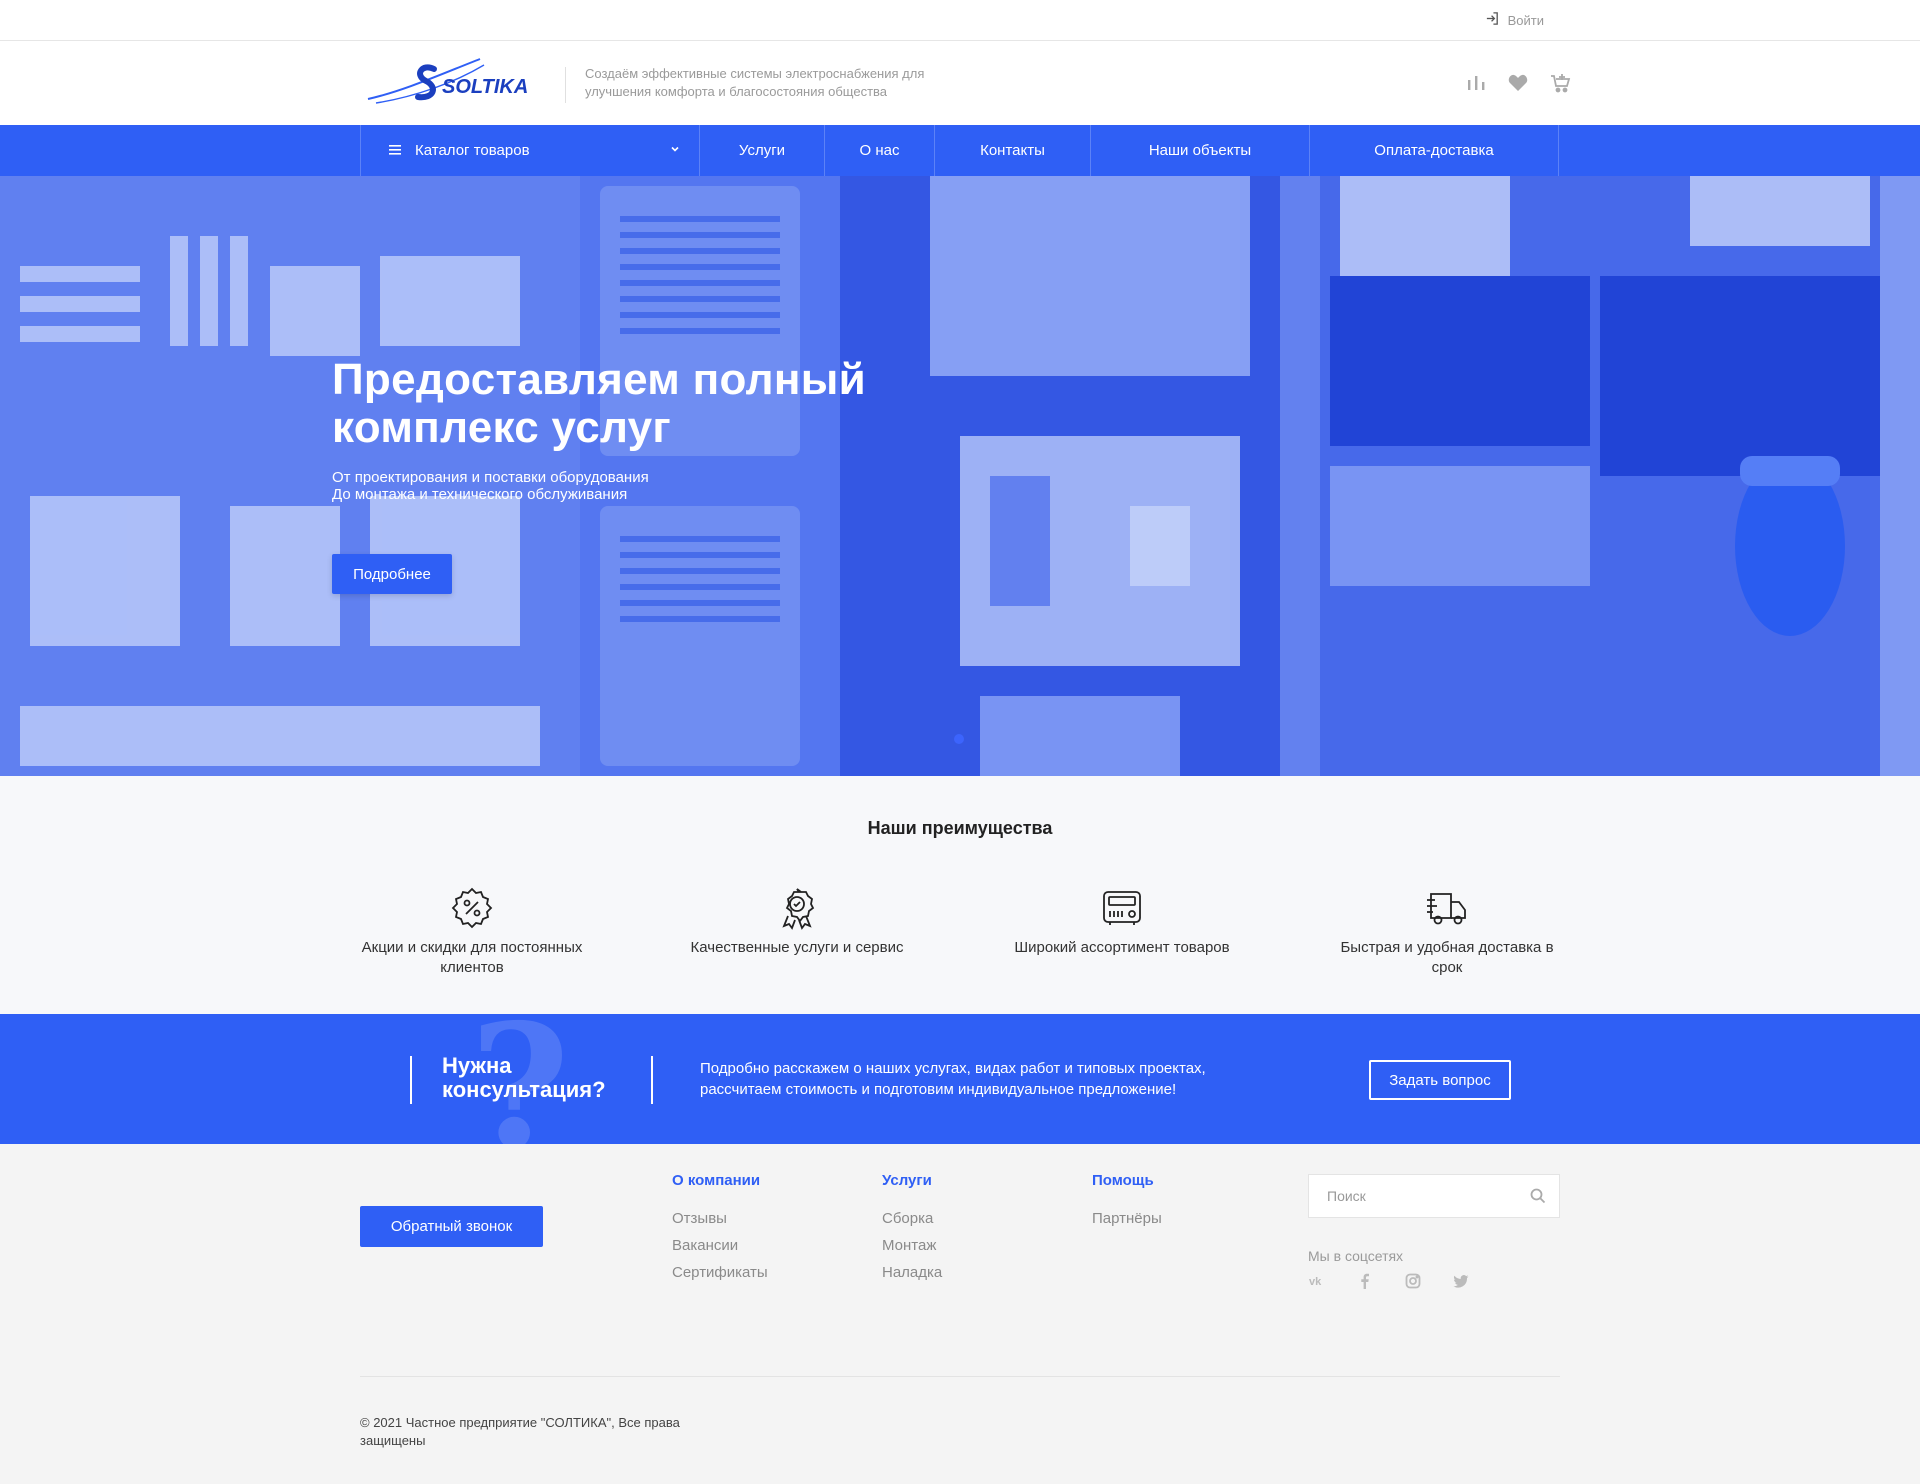  What do you see at coordinates (880, 150) in the screenshot?
I see `nav-item-about: О нас` at bounding box center [880, 150].